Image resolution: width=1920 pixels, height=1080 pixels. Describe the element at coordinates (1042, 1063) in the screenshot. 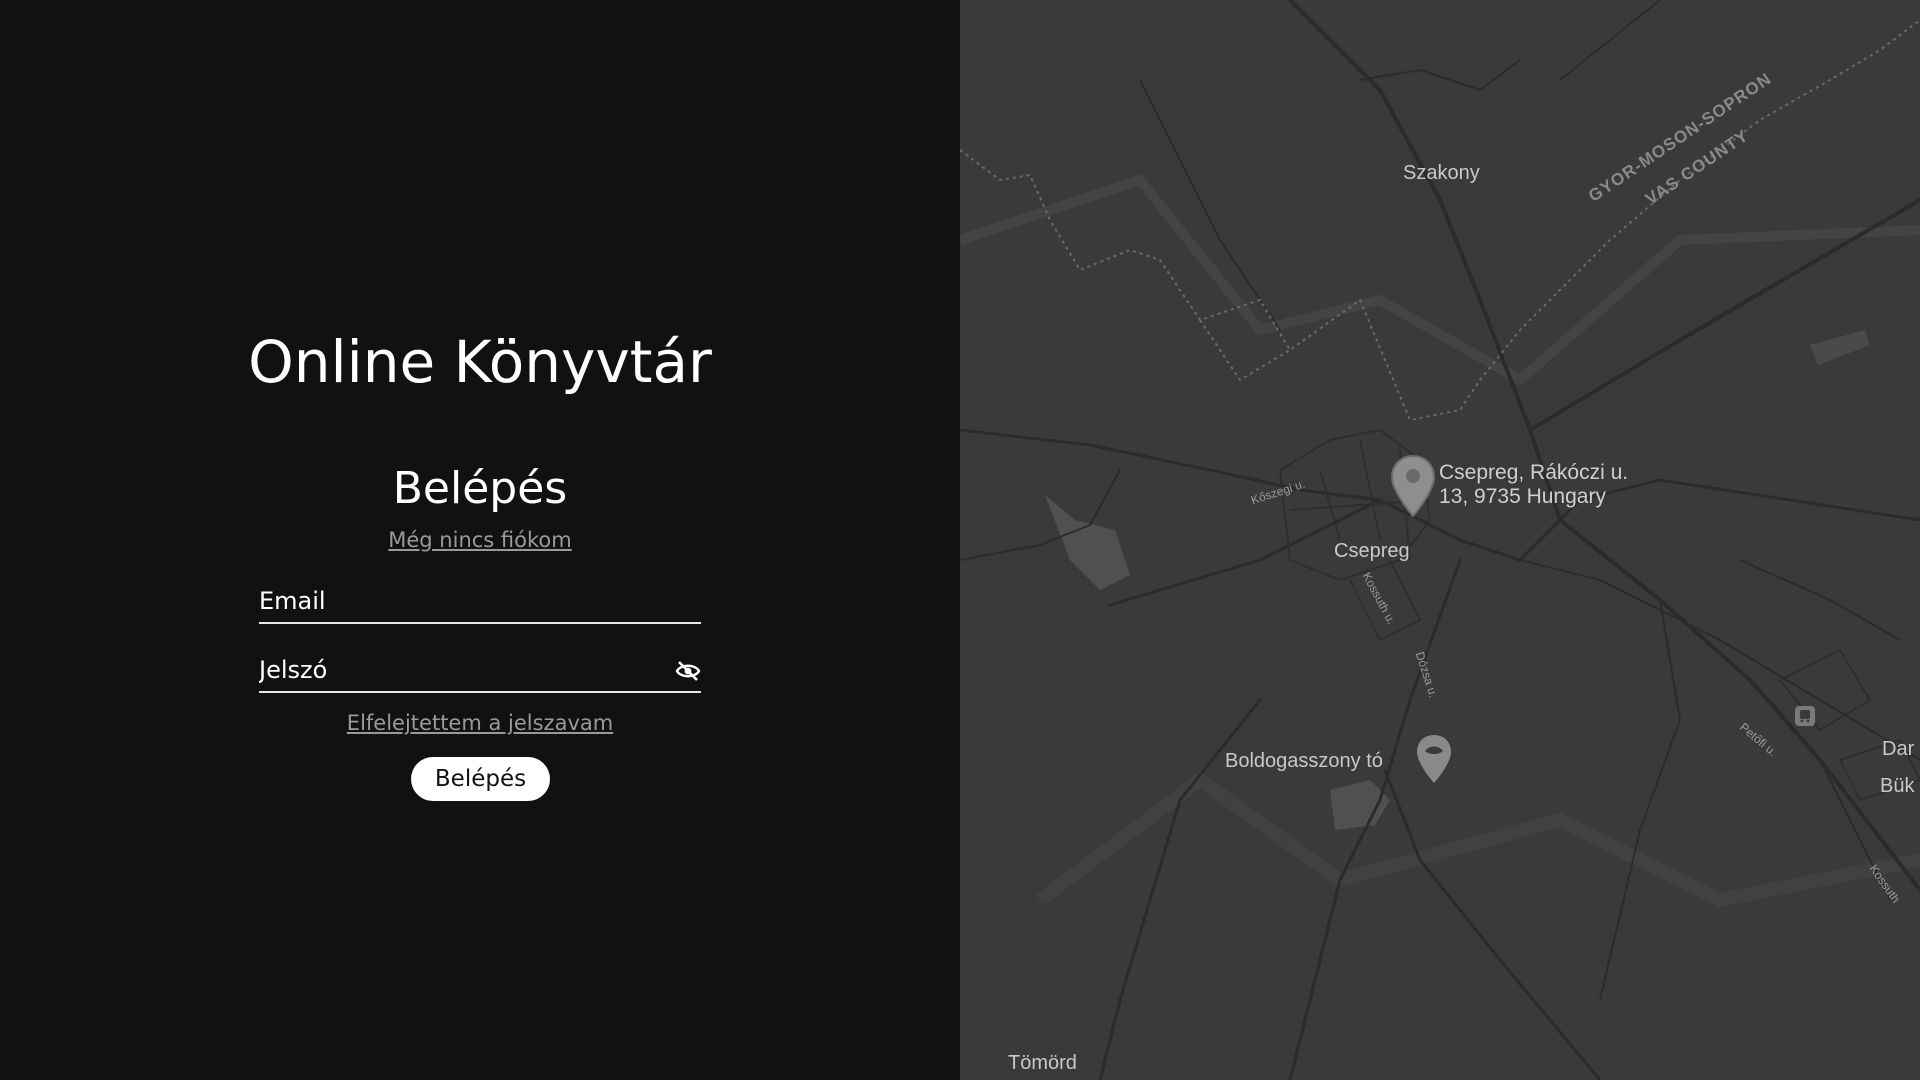

I see `place-label-tomord: Tömörd` at that location.